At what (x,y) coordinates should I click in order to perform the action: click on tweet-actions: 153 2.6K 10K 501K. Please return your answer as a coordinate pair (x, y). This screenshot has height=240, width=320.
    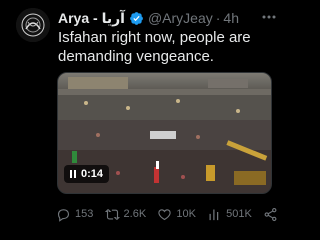
    Looking at the image, I should click on (167, 214).